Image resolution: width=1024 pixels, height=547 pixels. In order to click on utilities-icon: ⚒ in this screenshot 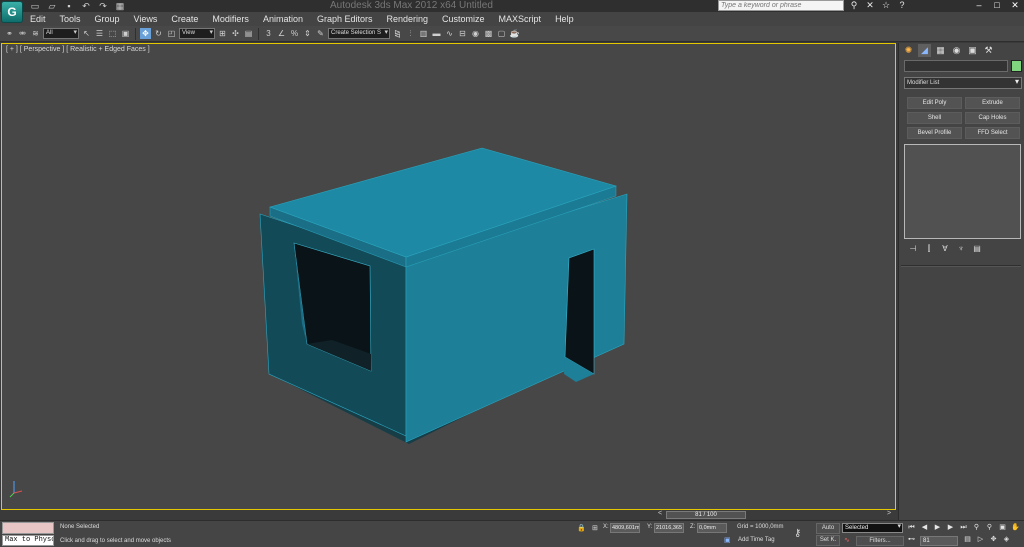, I will do `click(988, 50)`.